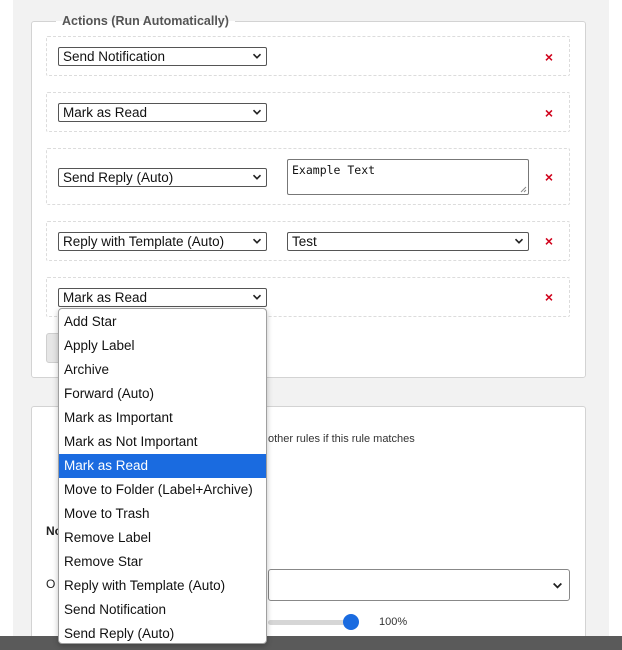 The height and width of the screenshot is (650, 622). What do you see at coordinates (162, 514) in the screenshot?
I see `dropdown-option: Move to Trash` at bounding box center [162, 514].